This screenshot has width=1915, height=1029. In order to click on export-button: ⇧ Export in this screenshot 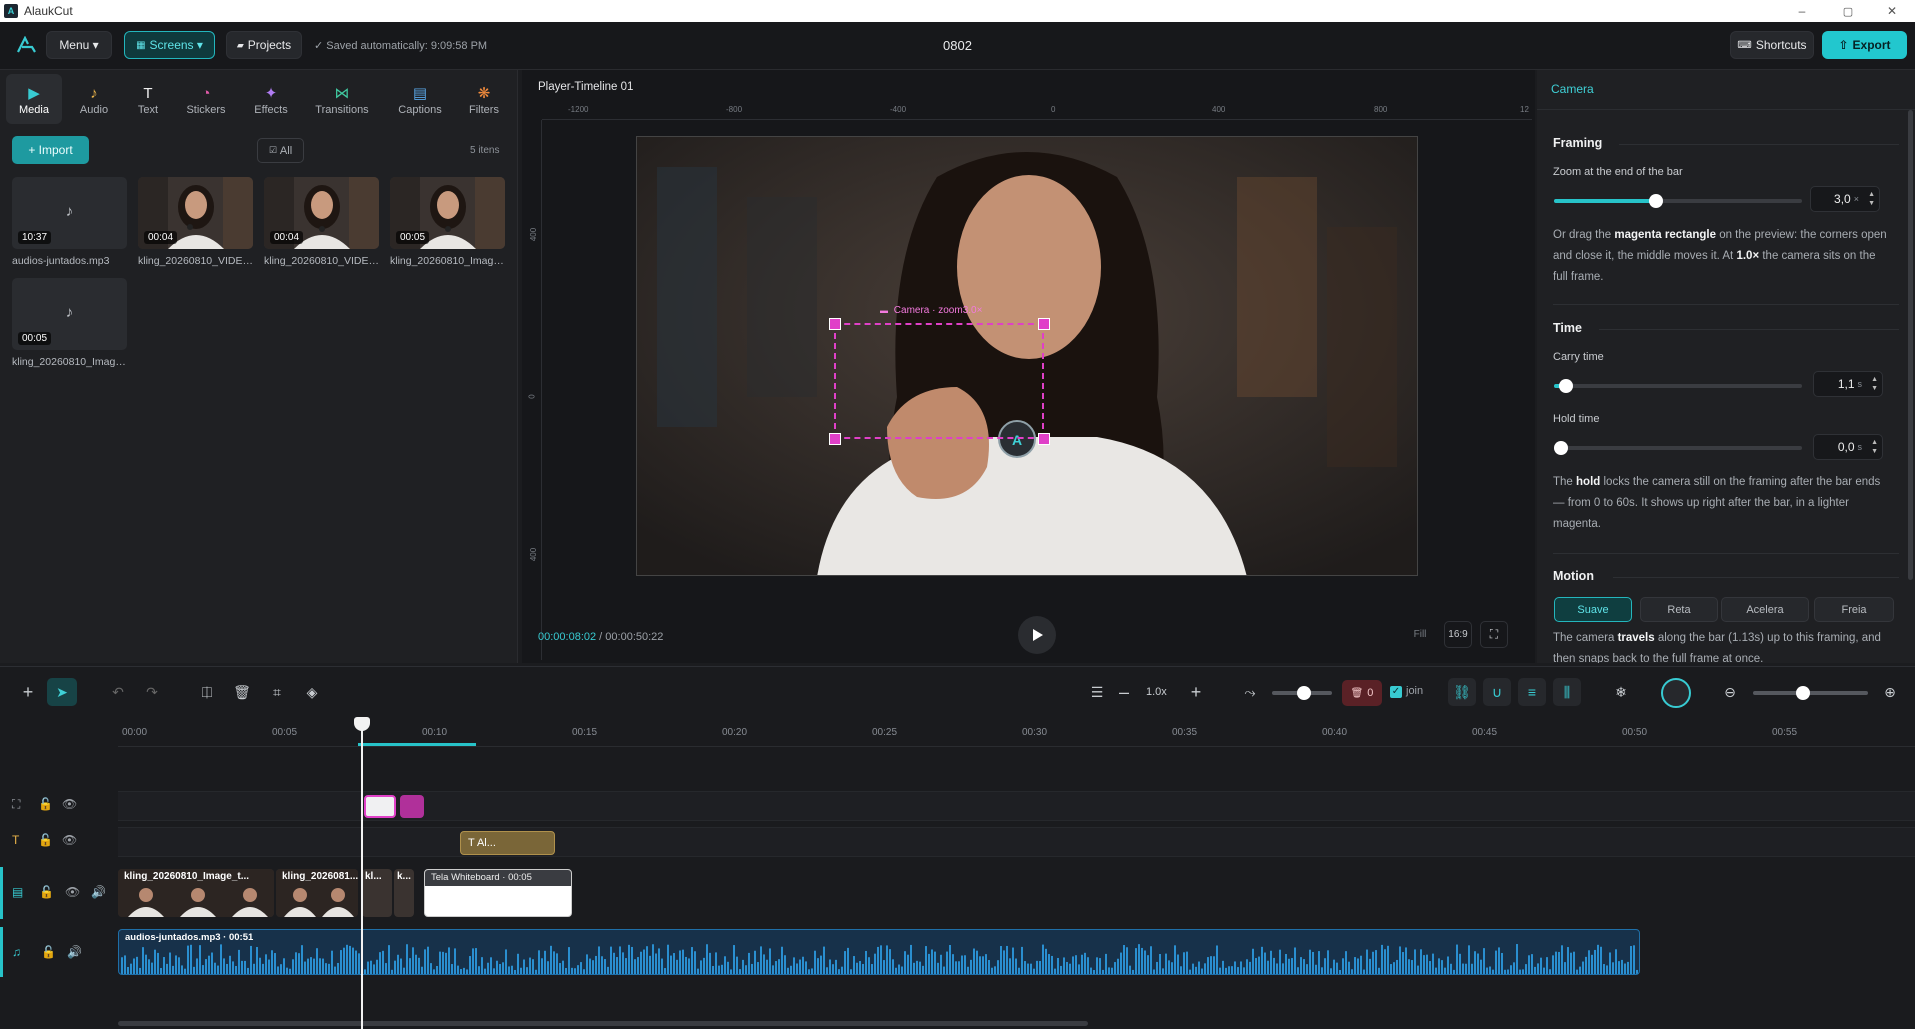, I will do `click(1864, 45)`.